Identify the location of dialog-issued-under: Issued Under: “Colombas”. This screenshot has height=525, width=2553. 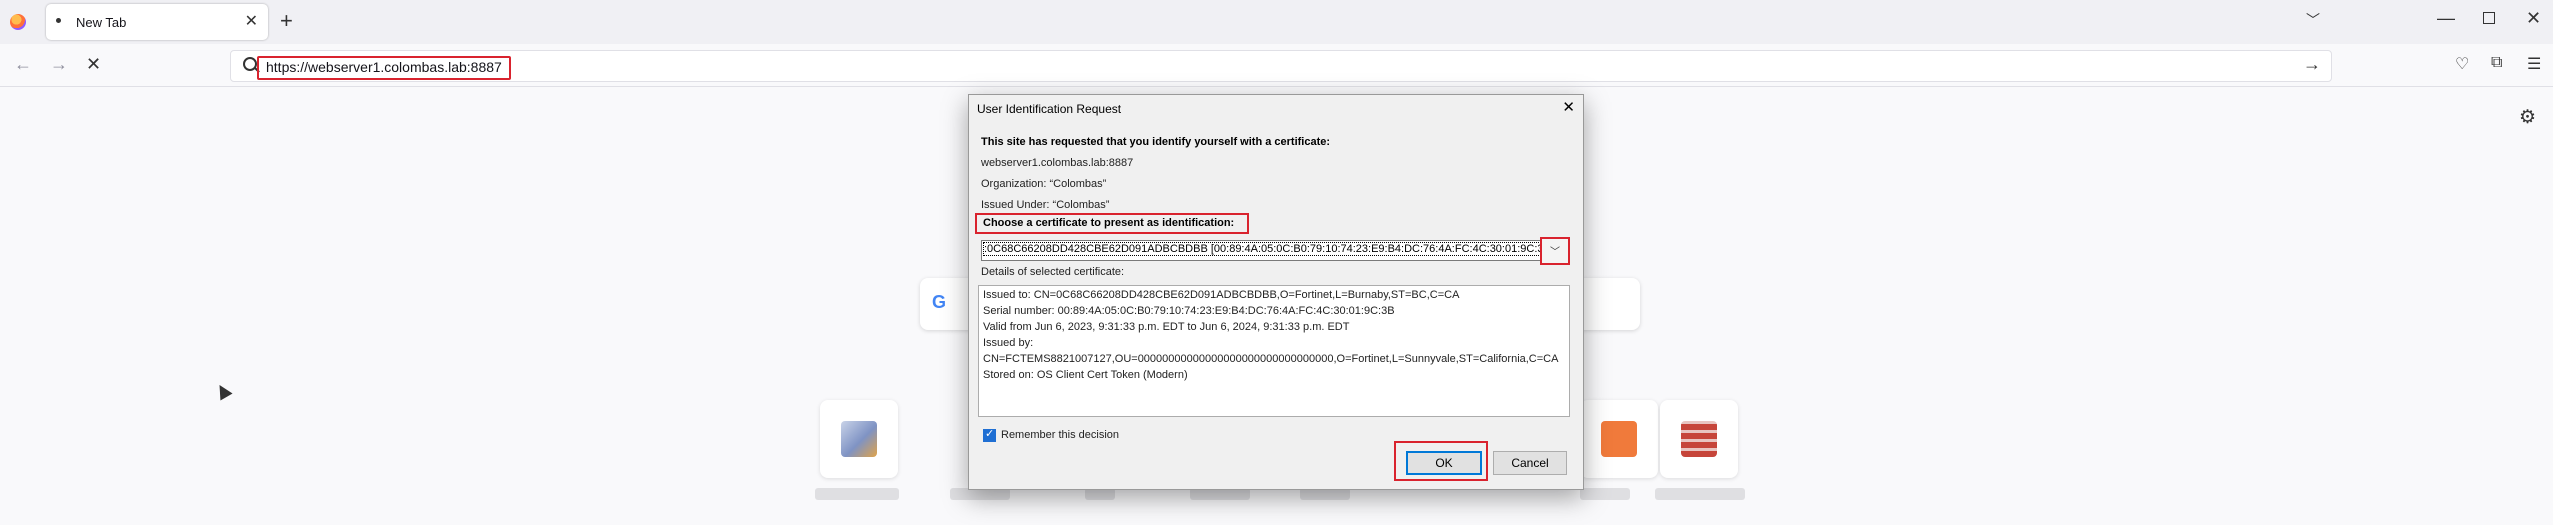
(1045, 205).